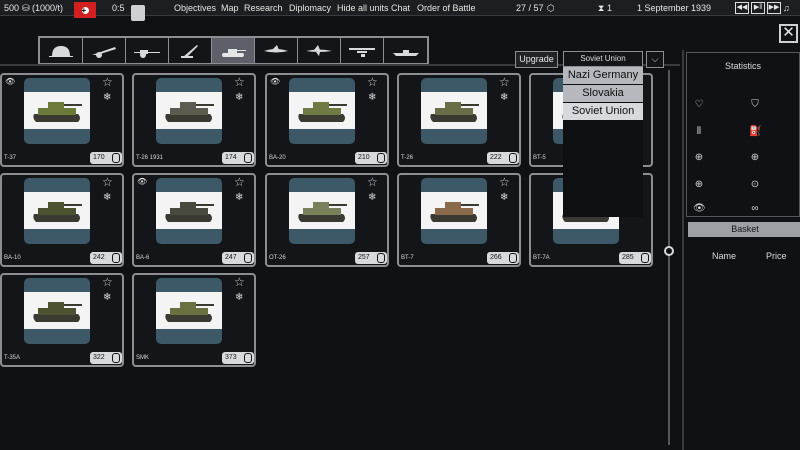  What do you see at coordinates (603, 76) in the screenshot?
I see `nation-option-nazi-germany: Nazi Germany` at bounding box center [603, 76].